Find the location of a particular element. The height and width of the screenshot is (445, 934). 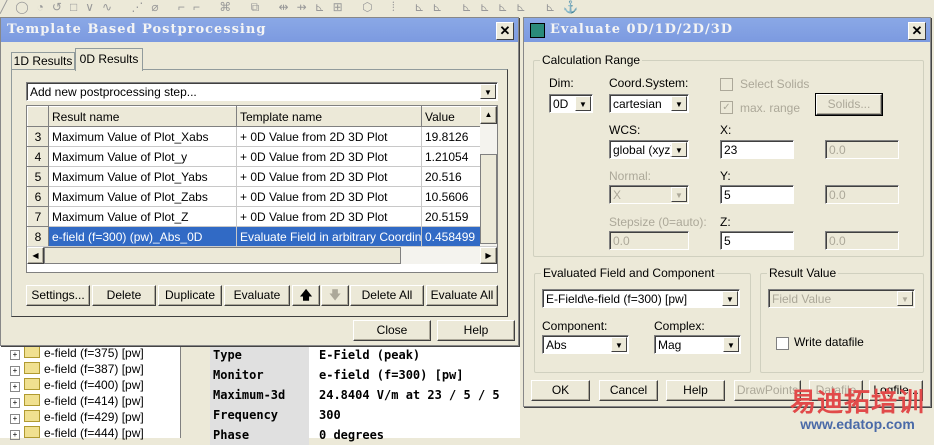

result-name-cell: Maximum Value of Plot_Xabs is located at coordinates (142, 136).